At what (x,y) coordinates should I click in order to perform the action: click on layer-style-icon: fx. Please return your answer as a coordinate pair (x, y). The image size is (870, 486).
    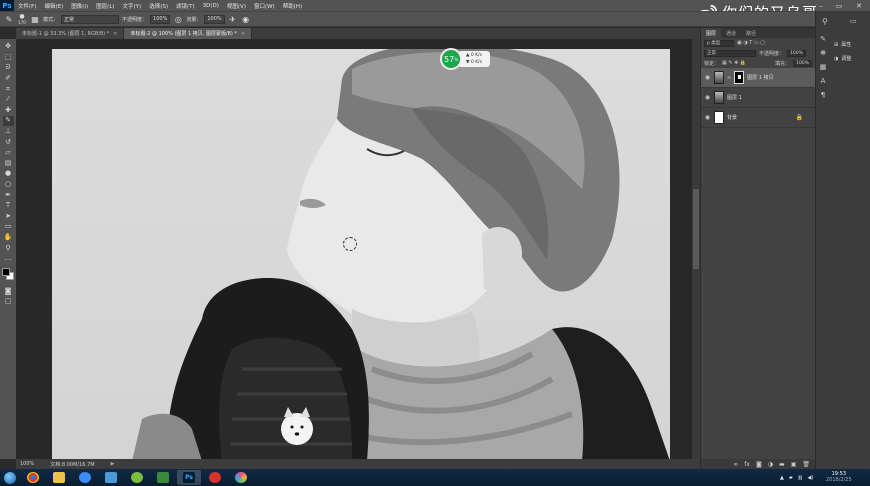
    Looking at the image, I should click on (747, 464).